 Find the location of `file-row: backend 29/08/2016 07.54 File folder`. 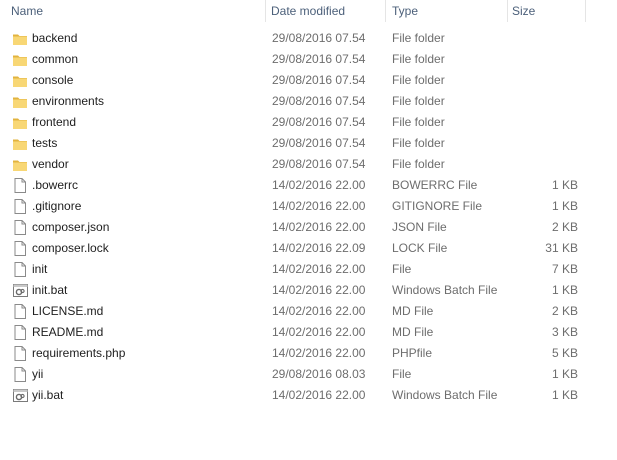

file-row: backend 29/08/2016 07.54 File folder is located at coordinates (308, 38).